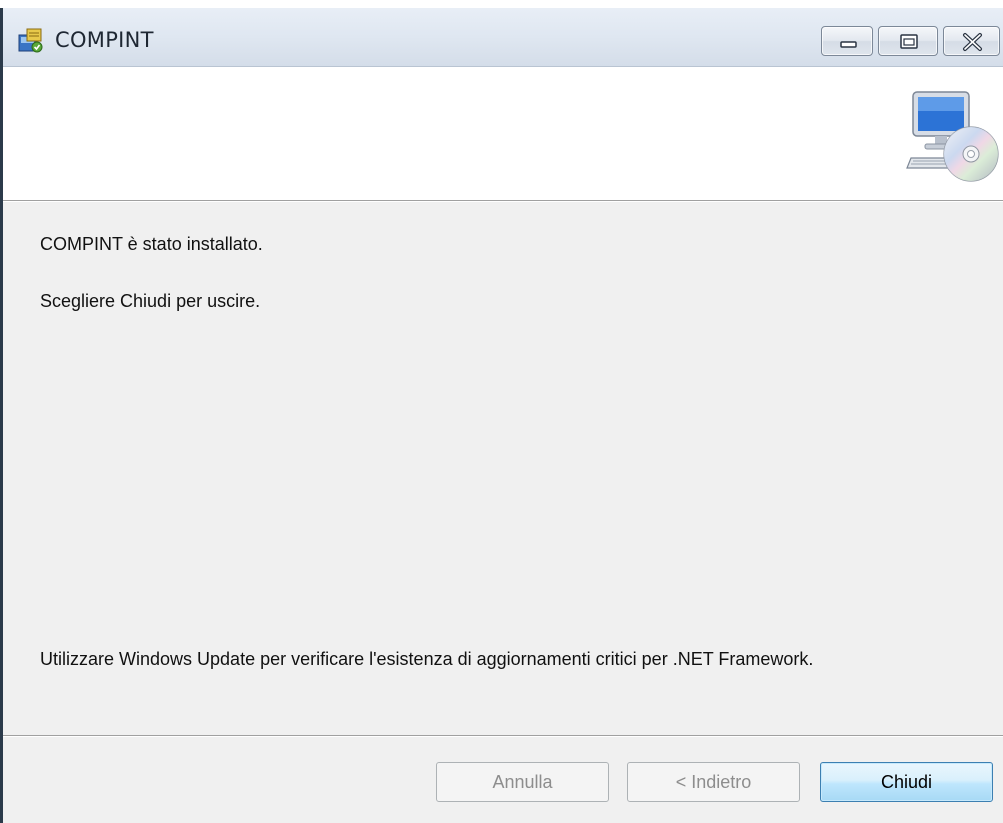  Describe the element at coordinates (848, 44) in the screenshot. I see `minimize-icon` at that location.